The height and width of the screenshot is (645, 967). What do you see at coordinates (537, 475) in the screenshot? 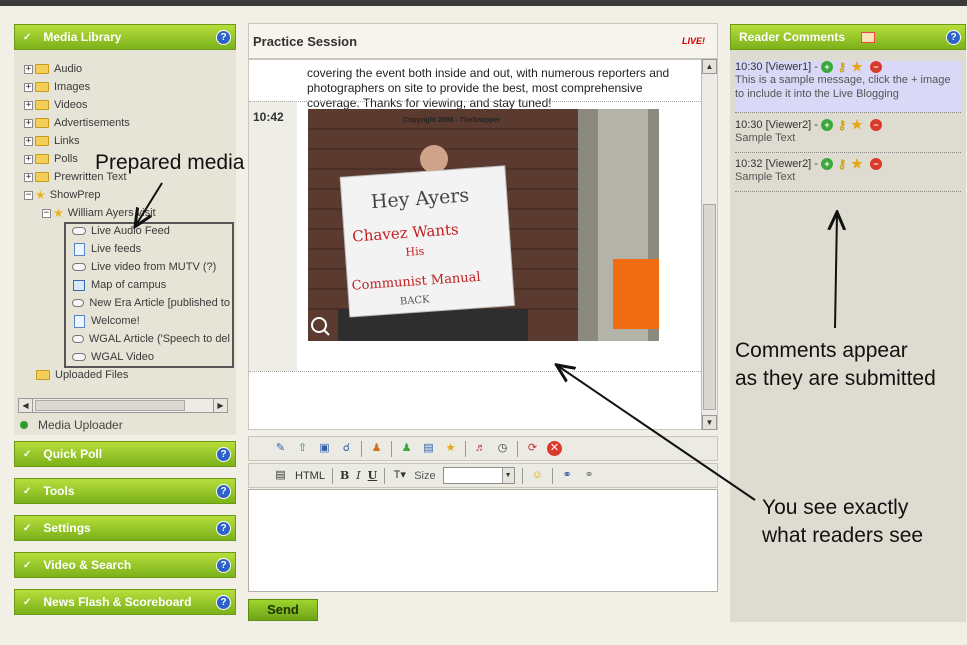
I see `smiley-icon: ☺` at bounding box center [537, 475].